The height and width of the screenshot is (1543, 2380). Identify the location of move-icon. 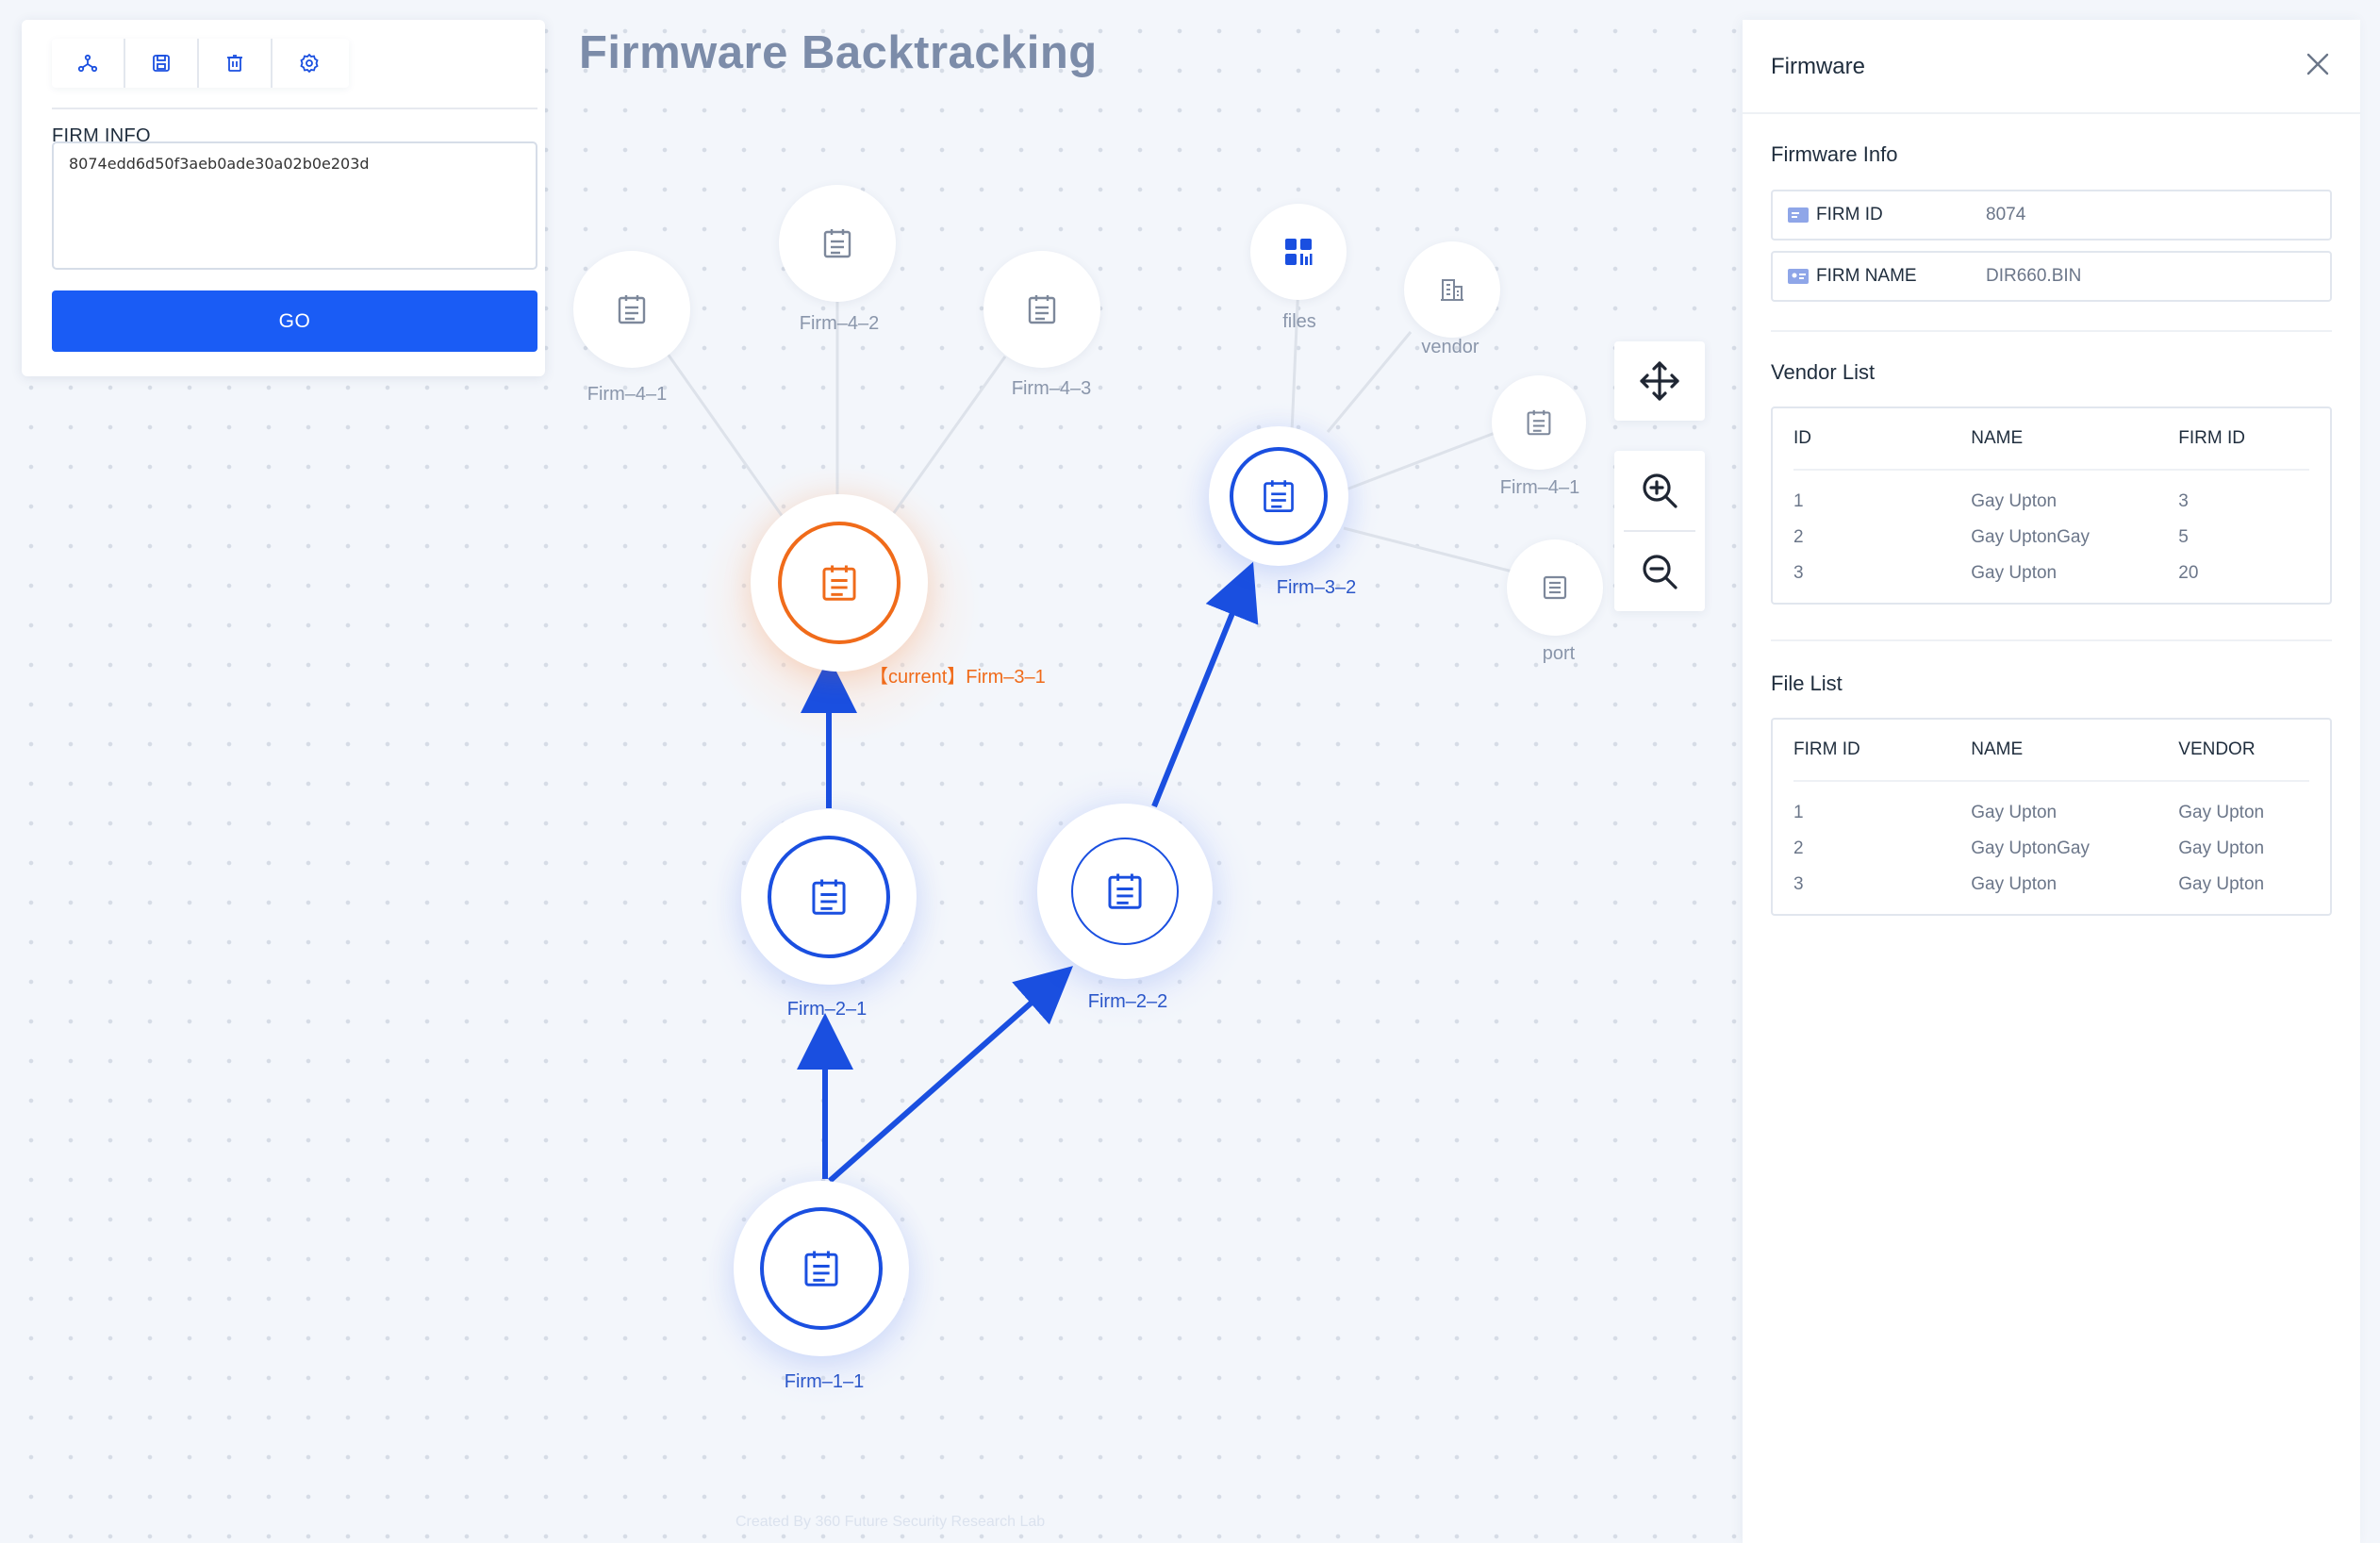
(1659, 381).